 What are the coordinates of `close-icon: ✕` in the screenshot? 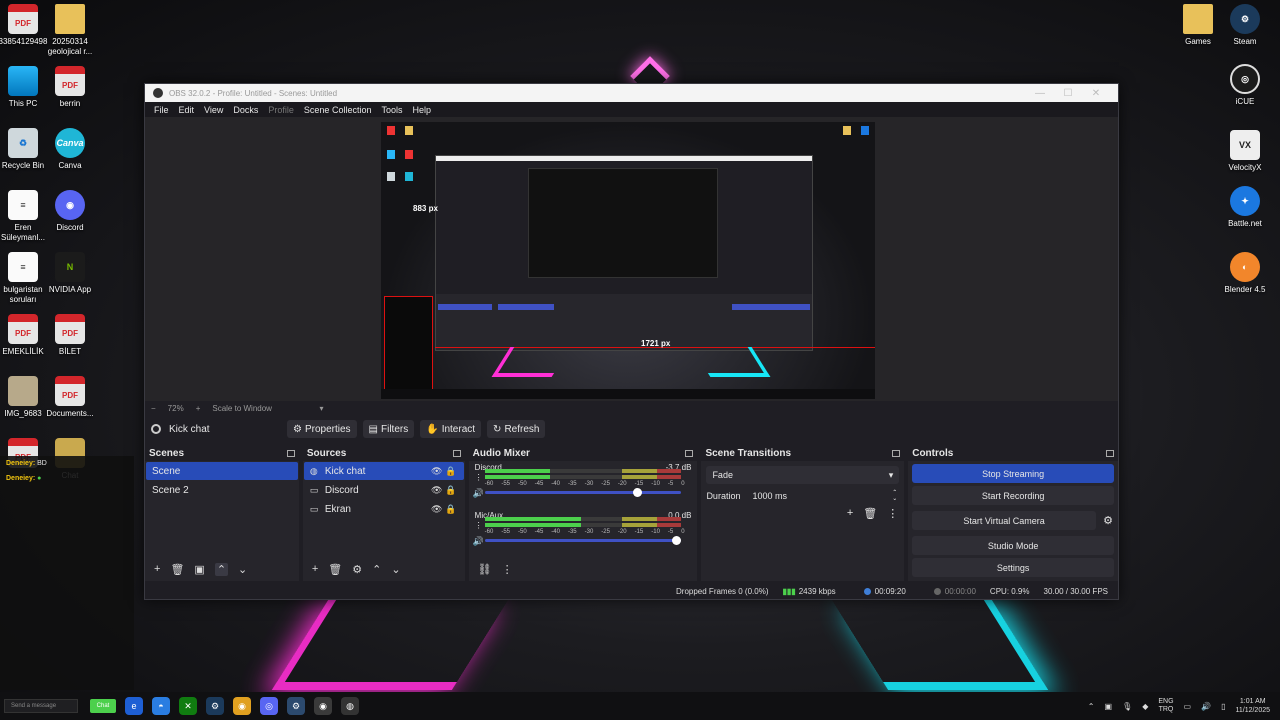 It's located at (1096, 93).